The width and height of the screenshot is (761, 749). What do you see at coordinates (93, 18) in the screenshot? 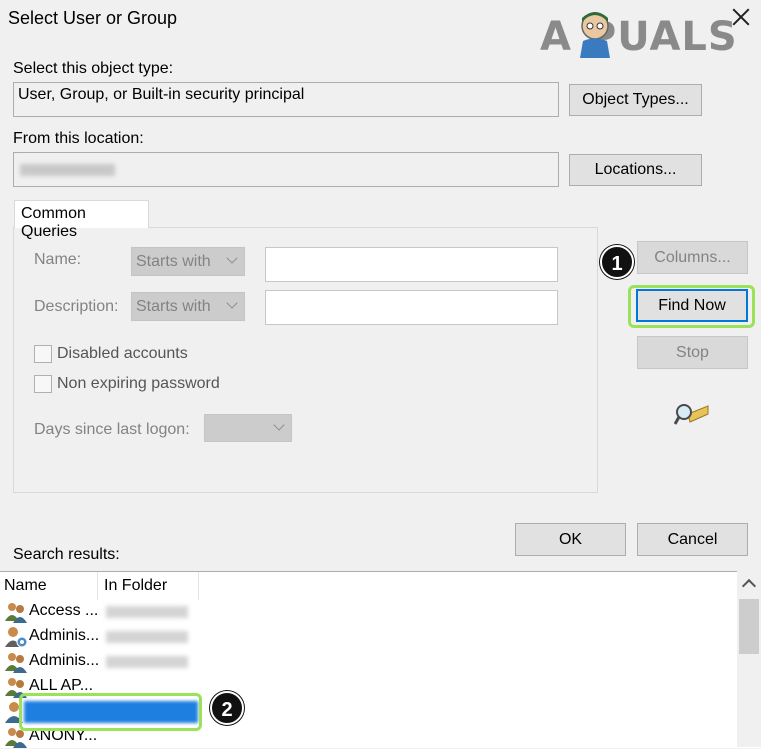
I see `window-title: Select User or Group` at bounding box center [93, 18].